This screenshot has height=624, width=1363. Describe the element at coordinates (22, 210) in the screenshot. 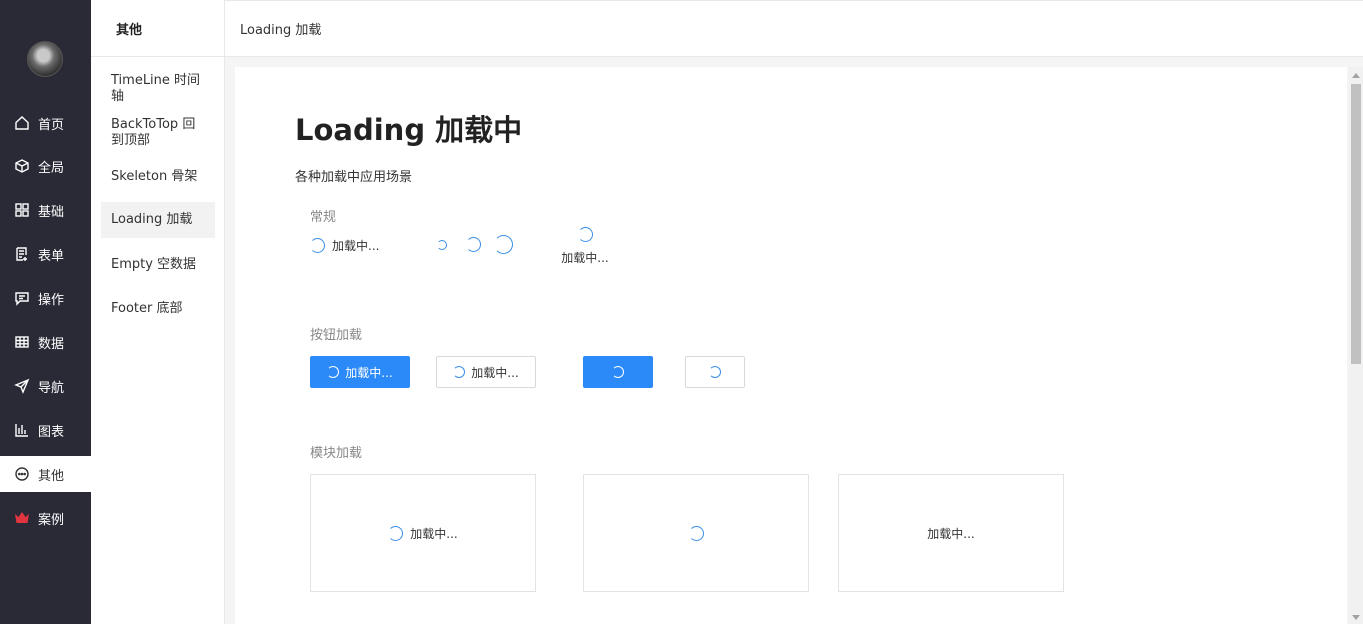

I see `grid-icon` at that location.